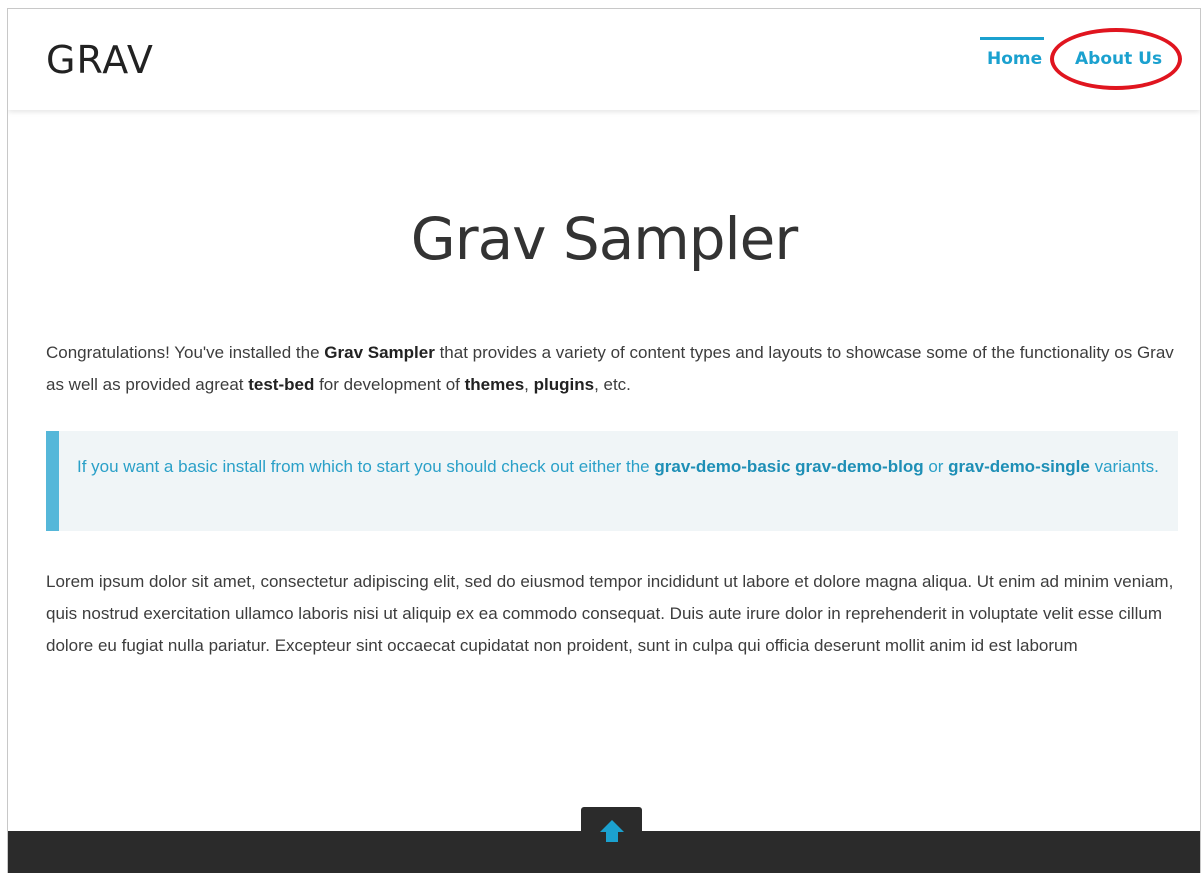 The width and height of the screenshot is (1202, 873). Describe the element at coordinates (1118, 59) in the screenshot. I see `nav-link-about-us: About Us` at that location.